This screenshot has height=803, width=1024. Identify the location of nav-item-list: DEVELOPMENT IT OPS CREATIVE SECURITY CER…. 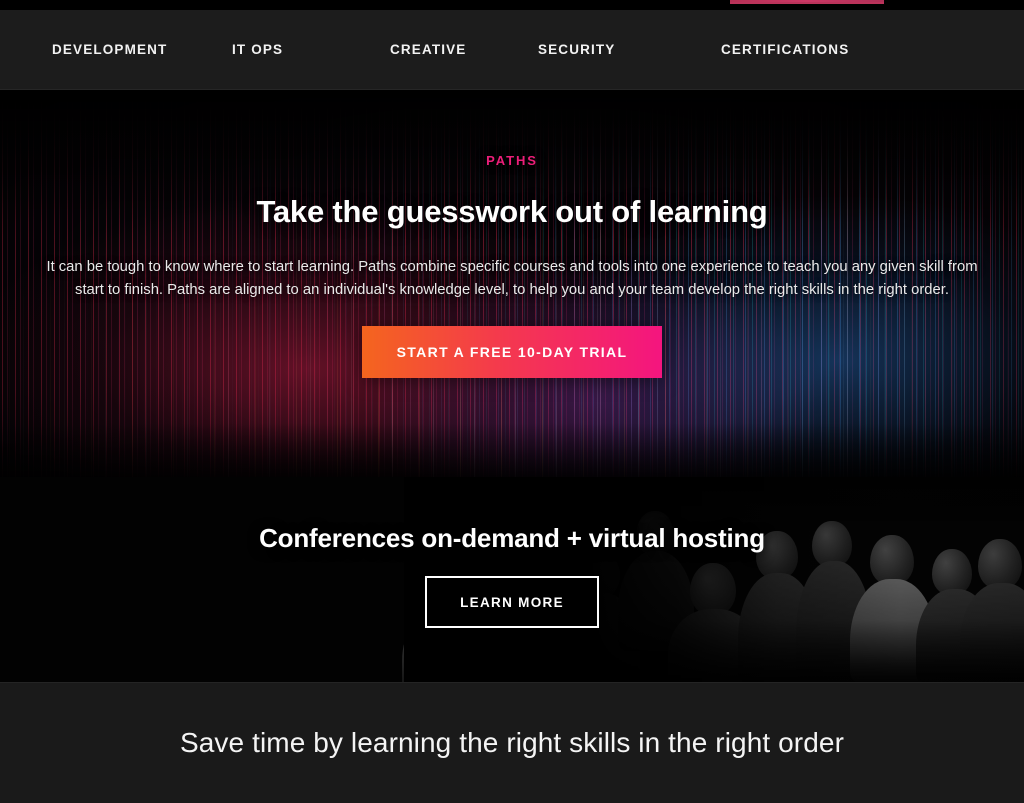
(512, 50).